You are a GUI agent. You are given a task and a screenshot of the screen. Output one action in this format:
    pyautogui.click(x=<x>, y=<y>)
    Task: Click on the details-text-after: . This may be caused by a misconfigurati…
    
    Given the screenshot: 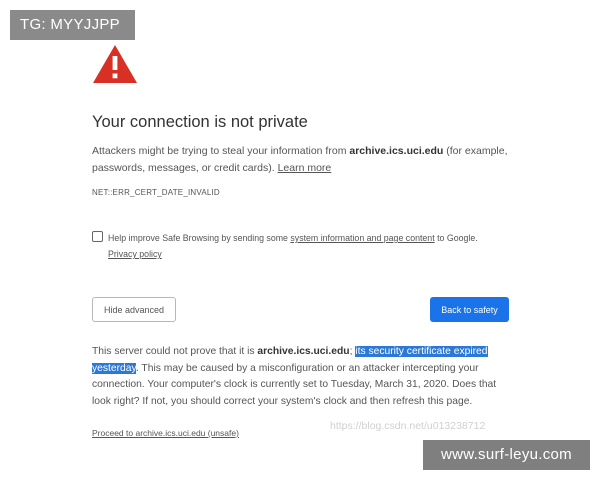 What is the action you would take?
    pyautogui.click(x=294, y=384)
    